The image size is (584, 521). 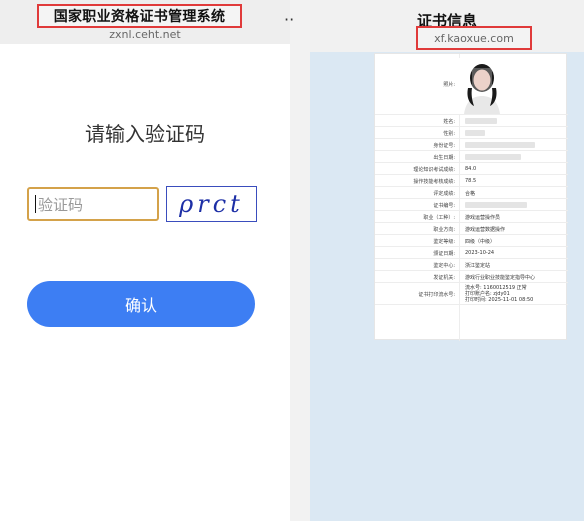 What do you see at coordinates (444, 206) in the screenshot?
I see `cert-label: 证书编号:` at bounding box center [444, 206].